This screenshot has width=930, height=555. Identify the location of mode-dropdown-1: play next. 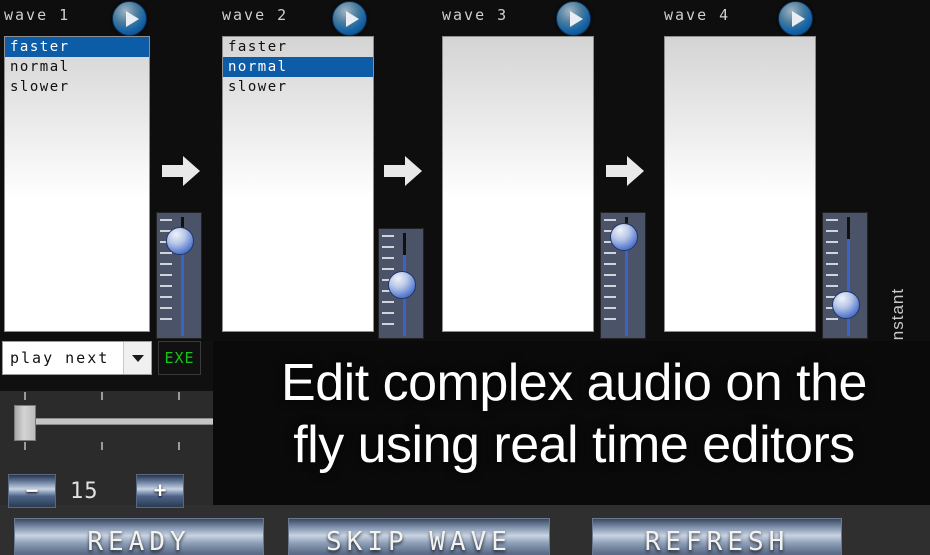
(77, 358).